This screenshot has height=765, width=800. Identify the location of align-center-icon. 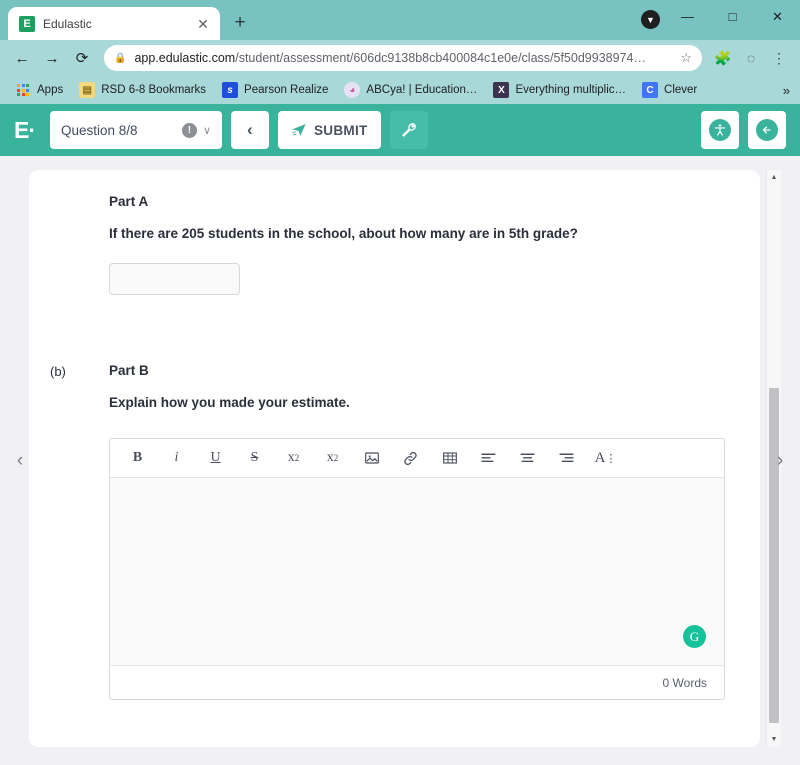
(527, 458).